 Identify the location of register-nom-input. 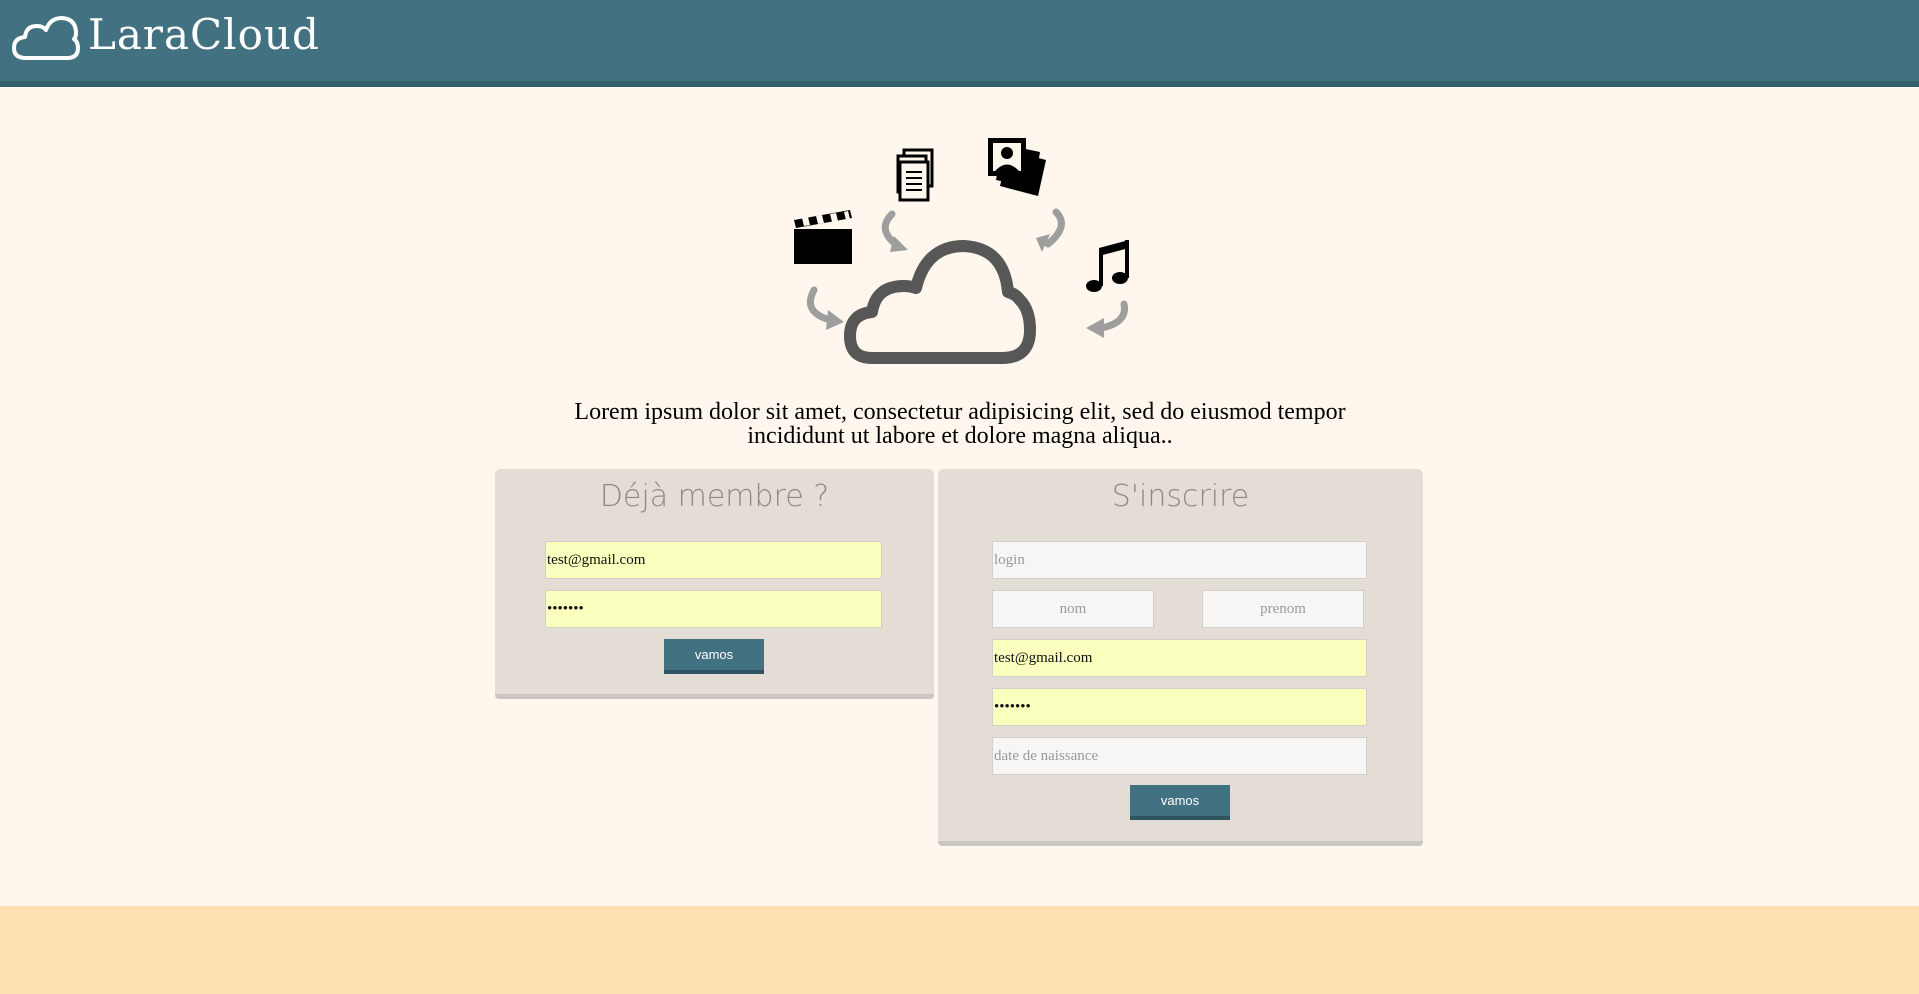
(1073, 609).